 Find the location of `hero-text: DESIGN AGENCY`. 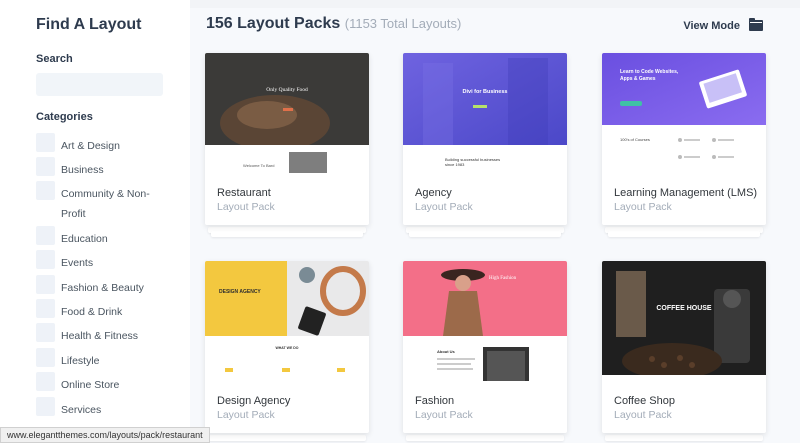

hero-text: DESIGN AGENCY is located at coordinates (240, 292).